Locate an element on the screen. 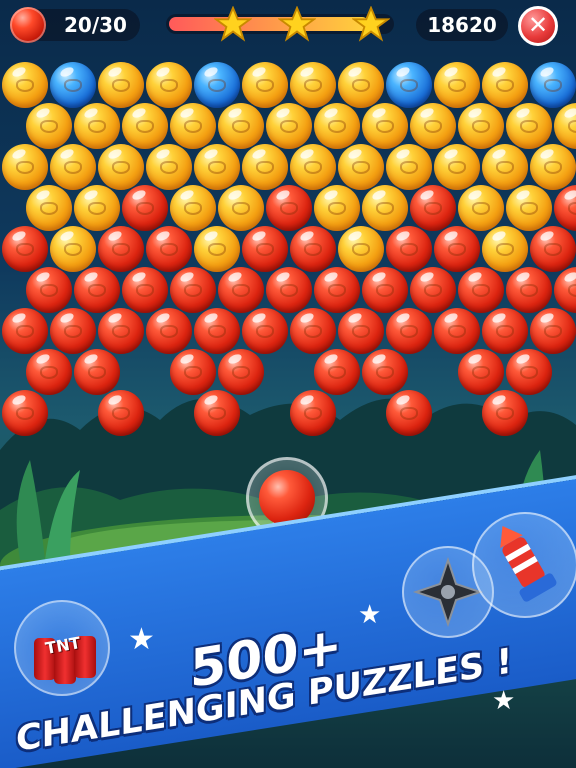 The height and width of the screenshot is (768, 576). score-label: 18620 is located at coordinates (462, 25).